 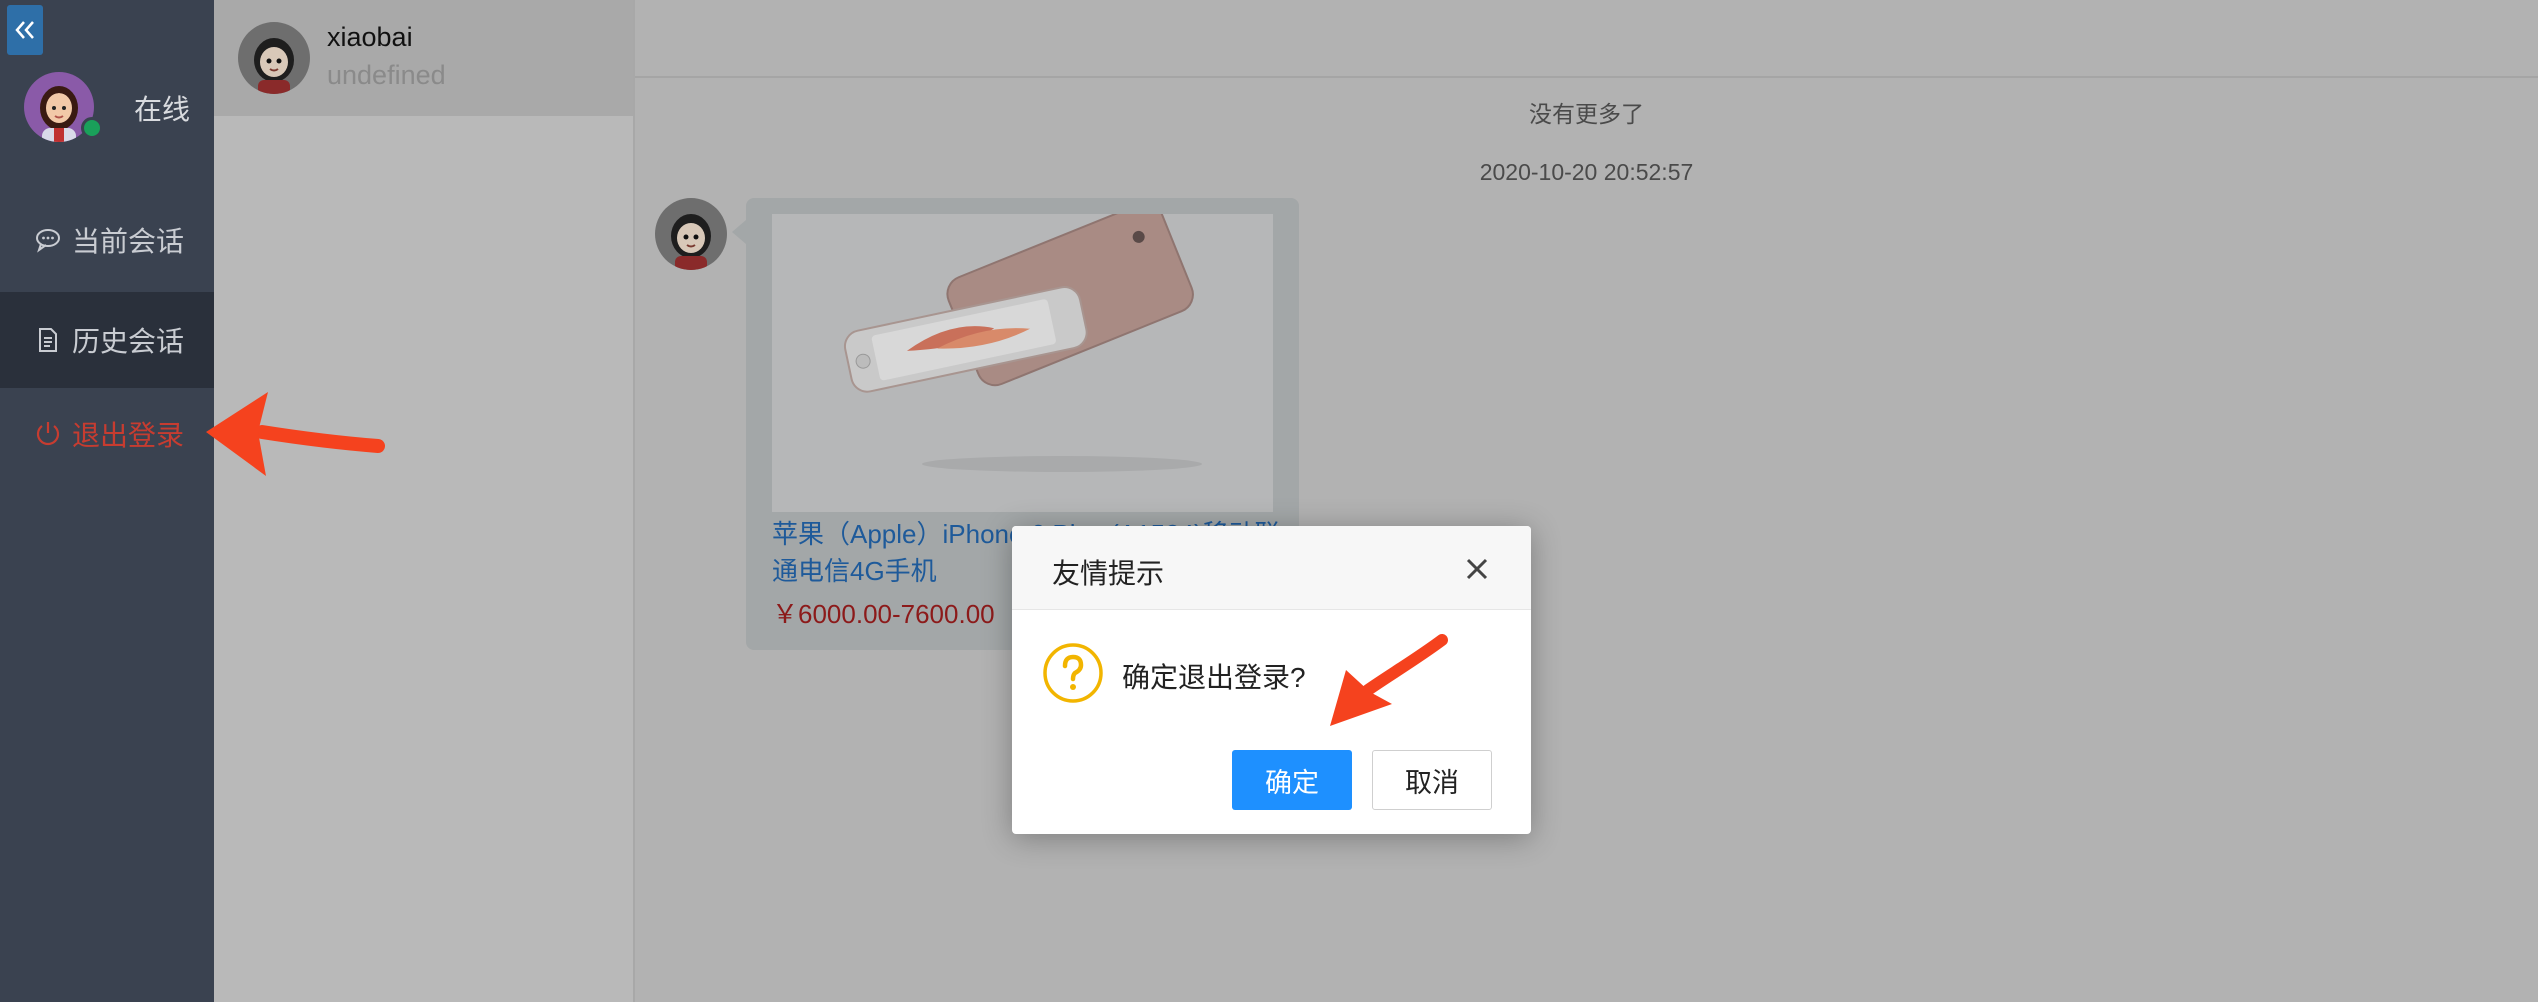 What do you see at coordinates (48, 240) in the screenshot?
I see `chat-bubble-icon` at bounding box center [48, 240].